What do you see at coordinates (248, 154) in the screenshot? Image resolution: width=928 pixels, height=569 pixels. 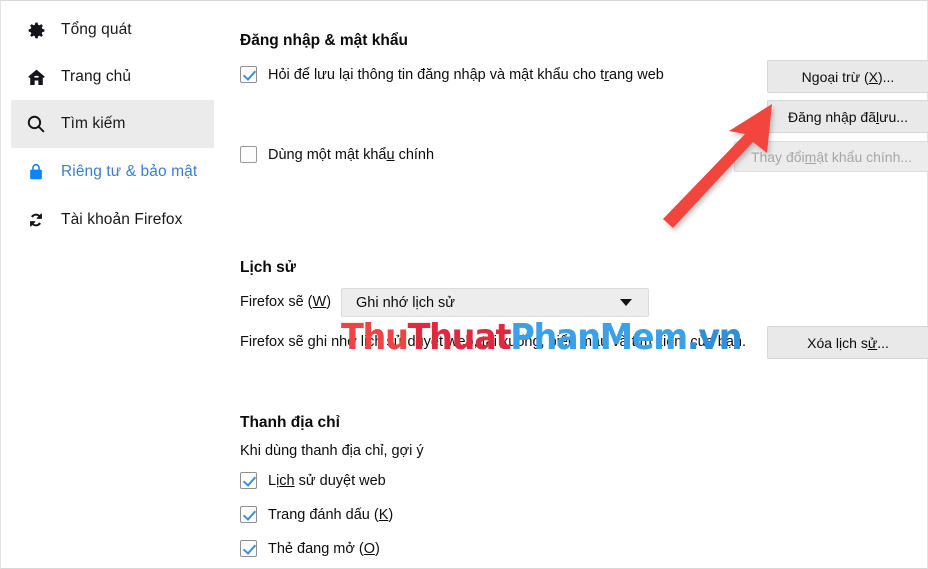 I see `use-master-password-checkbox` at bounding box center [248, 154].